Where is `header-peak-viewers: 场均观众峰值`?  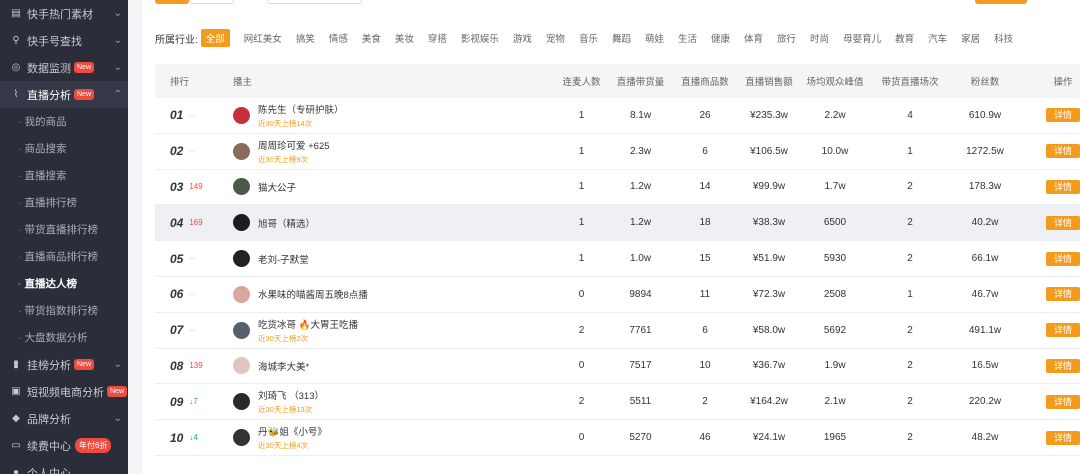
header-peak-viewers: 场均观众峰值 is located at coordinates (835, 81).